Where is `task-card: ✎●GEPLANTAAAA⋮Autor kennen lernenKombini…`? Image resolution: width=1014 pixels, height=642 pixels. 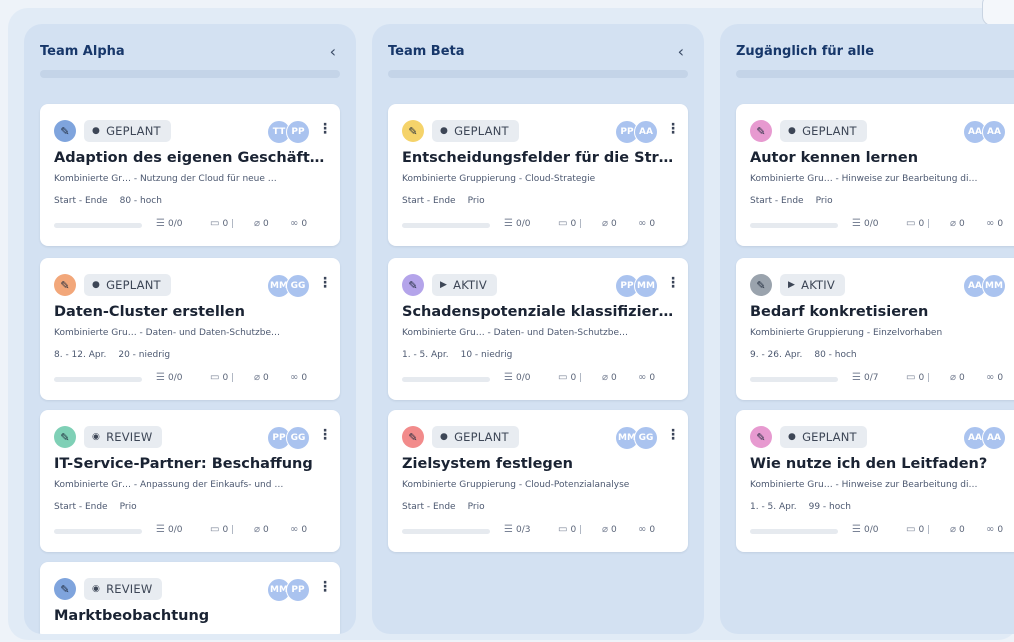
task-card: ✎●GEPLANTAAAA⋮Autor kennen lernenKombini… is located at coordinates (875, 175).